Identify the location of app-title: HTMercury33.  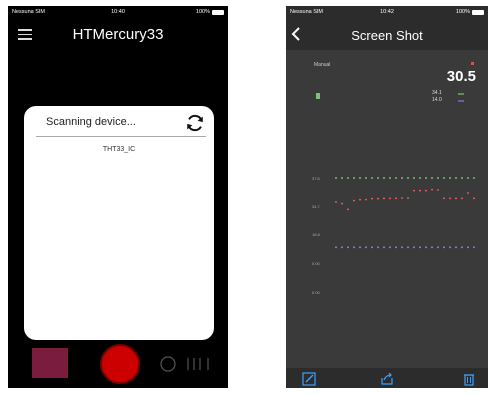
(118, 34).